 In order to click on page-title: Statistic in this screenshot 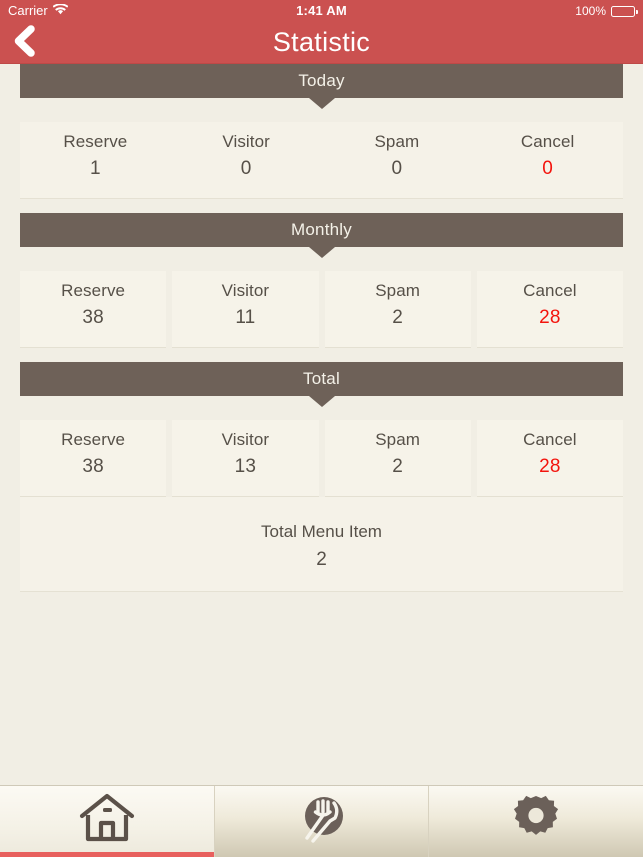, I will do `click(321, 42)`.